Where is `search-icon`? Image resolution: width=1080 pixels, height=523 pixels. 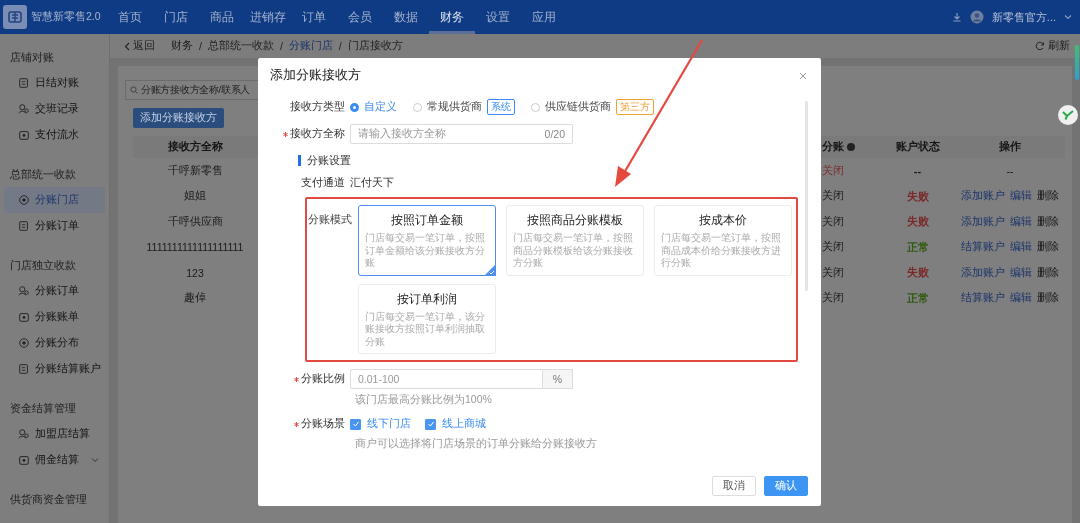
search-icon is located at coordinates (134, 90).